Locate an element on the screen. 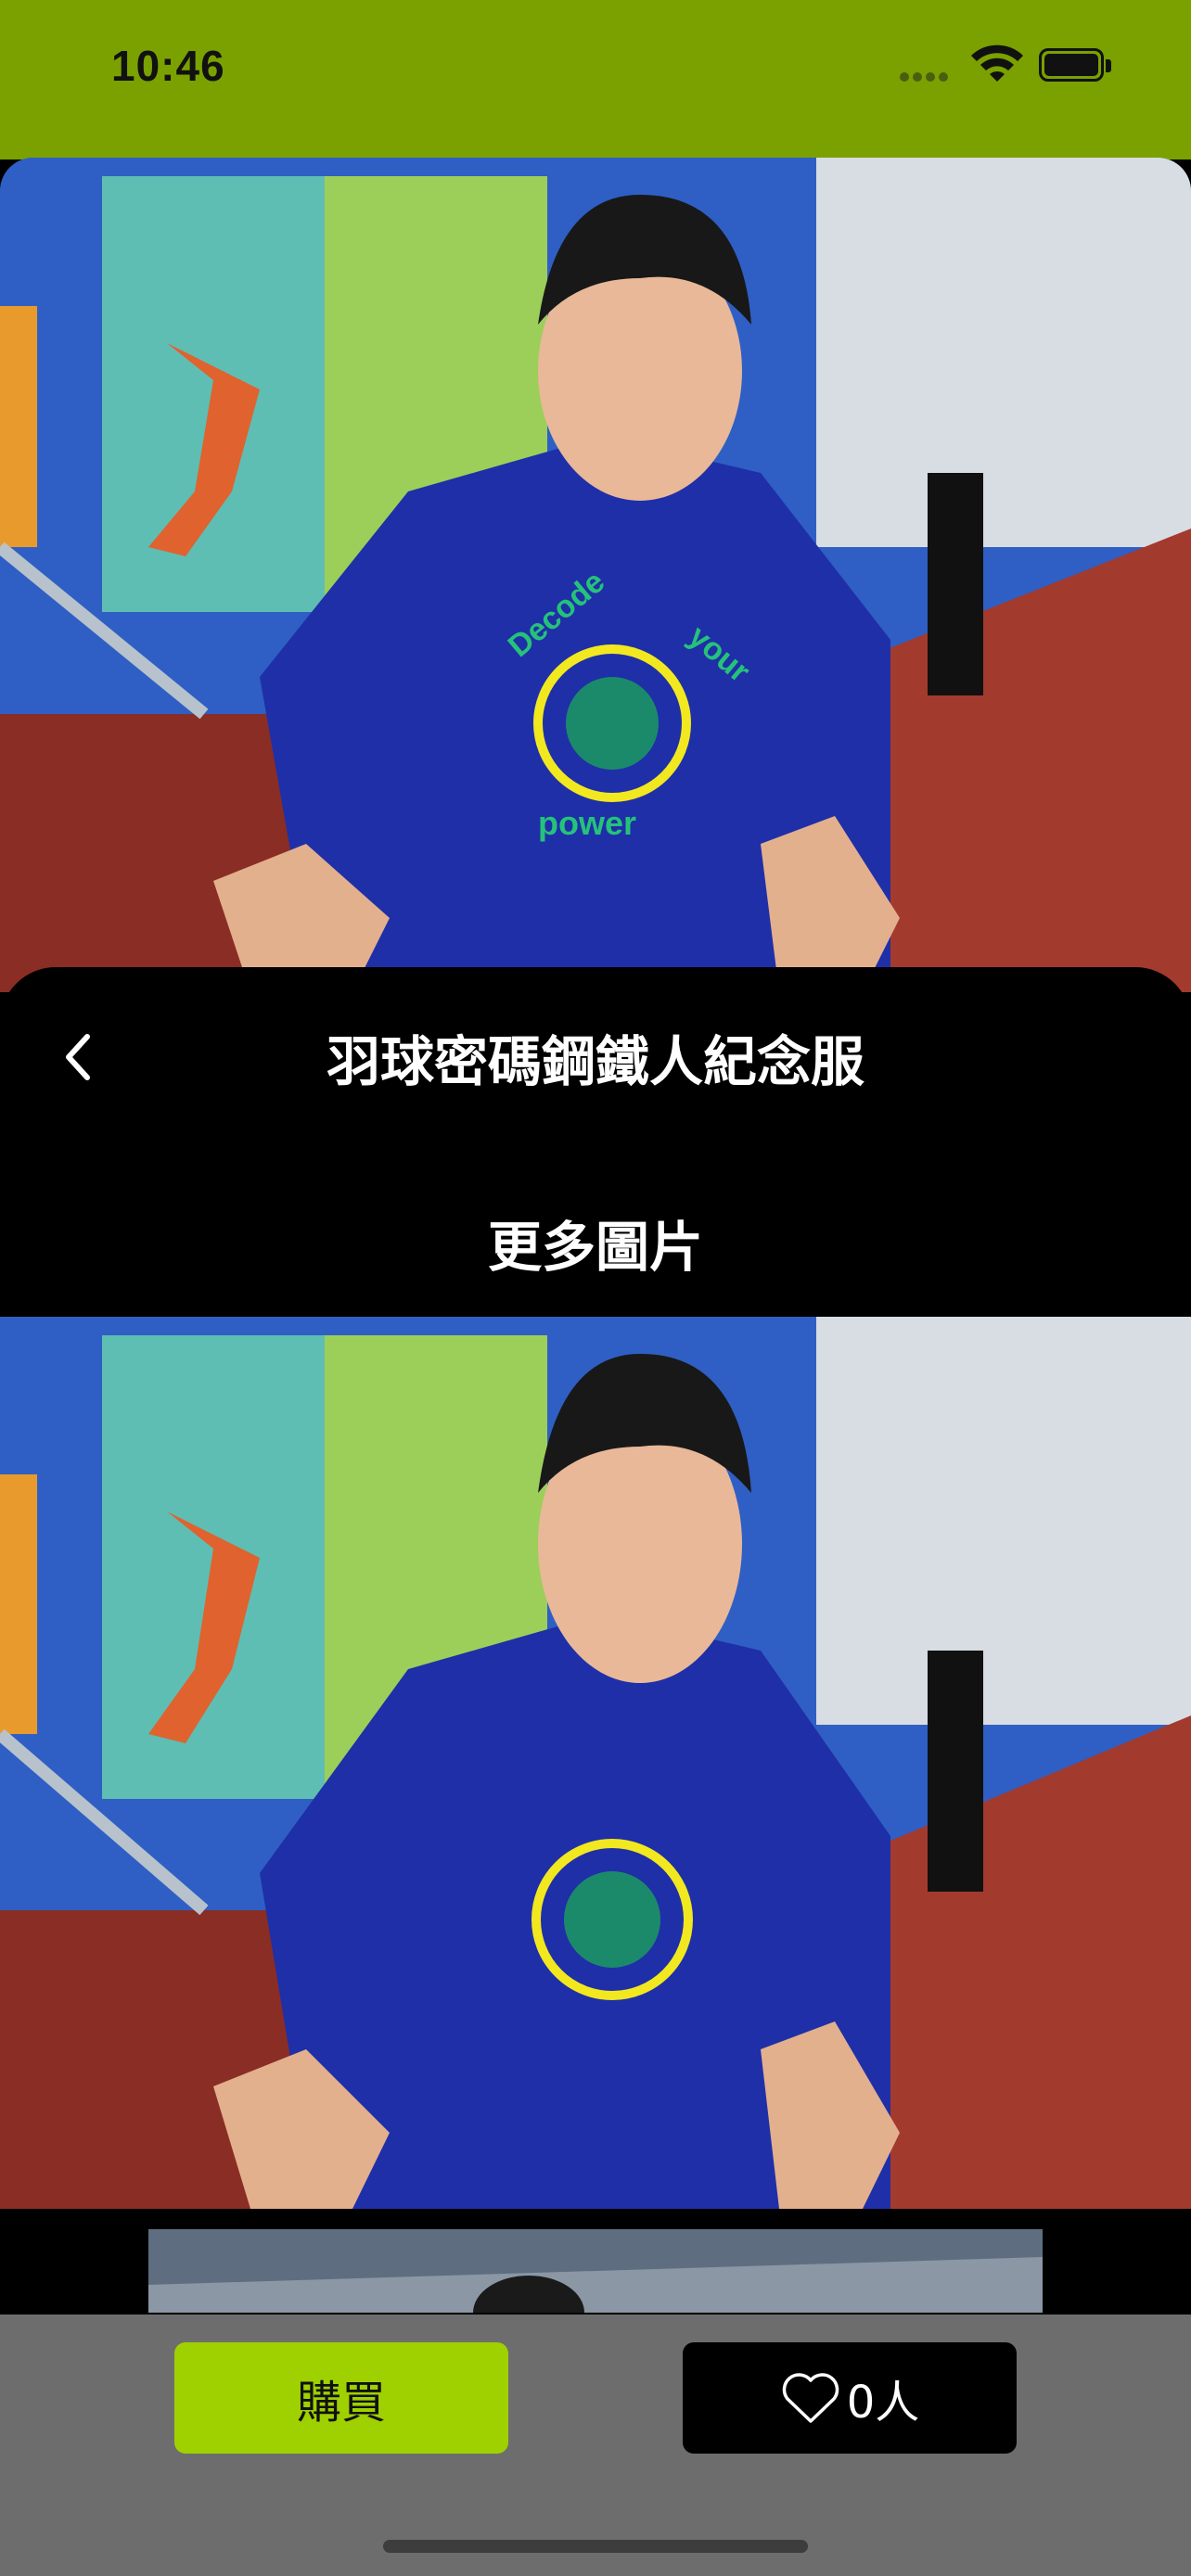  heart-outline-icon is located at coordinates (810, 2398).